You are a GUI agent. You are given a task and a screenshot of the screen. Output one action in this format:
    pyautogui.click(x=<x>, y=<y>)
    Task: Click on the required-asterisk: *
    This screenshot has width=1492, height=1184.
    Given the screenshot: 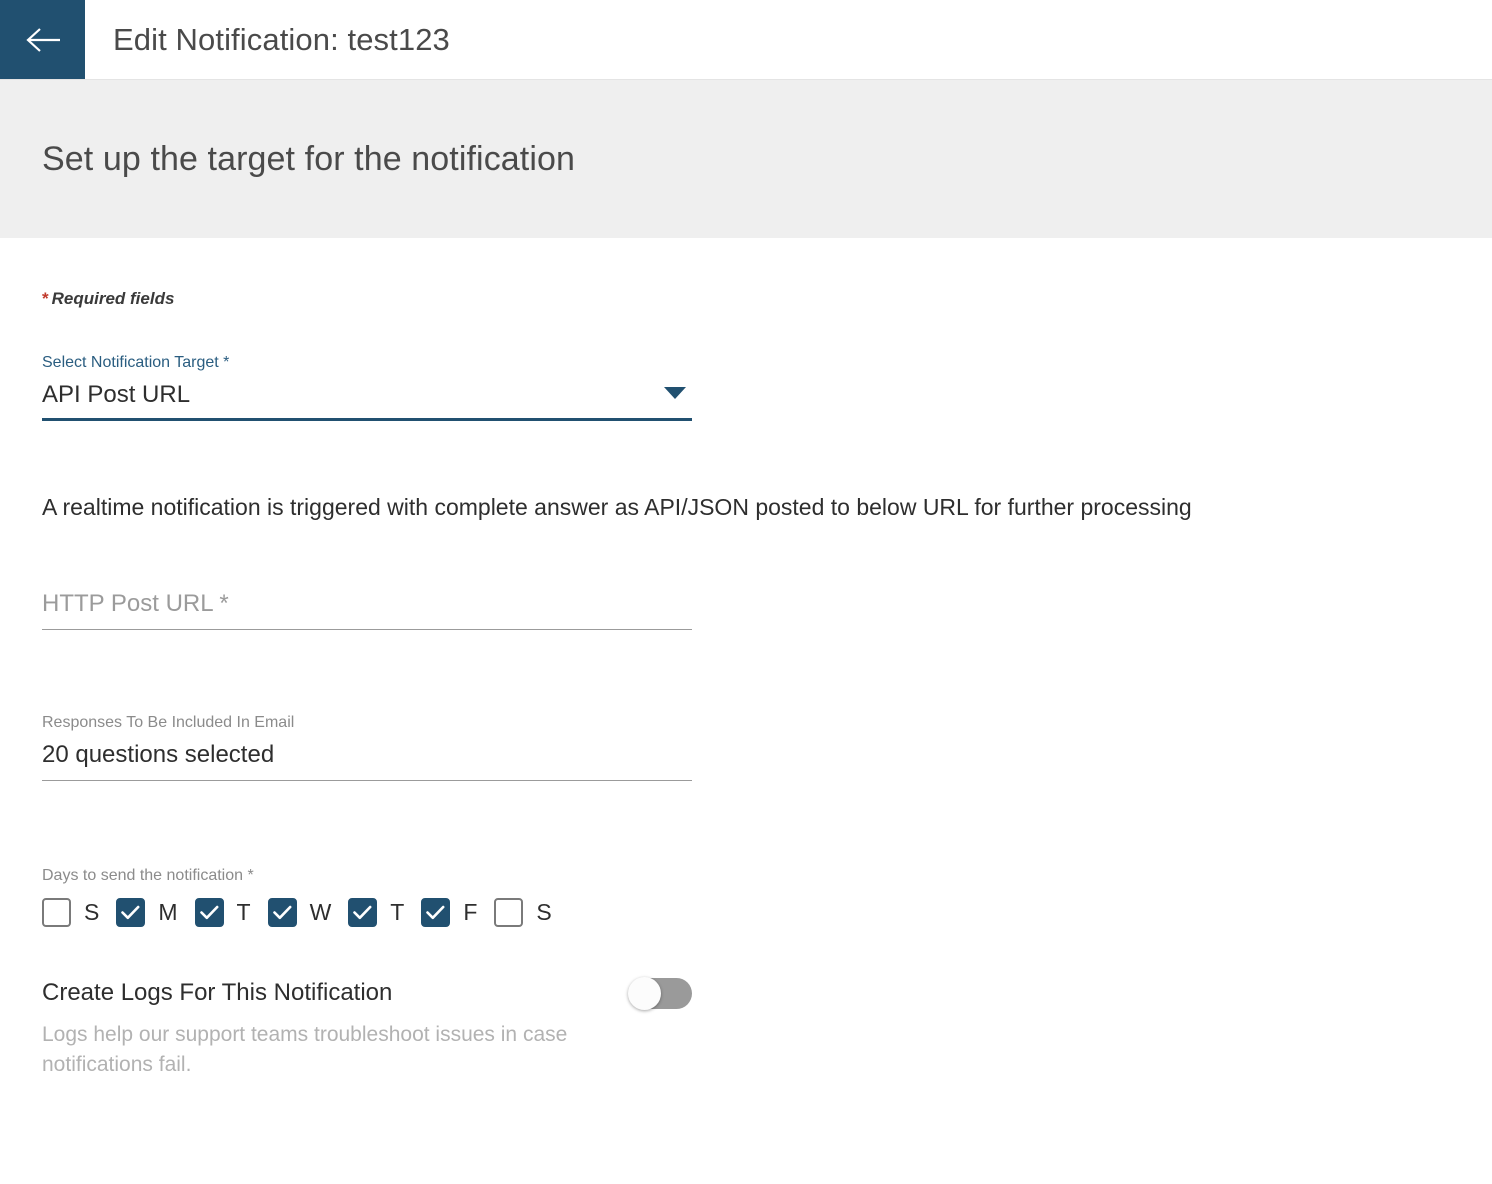 What is the action you would take?
    pyautogui.click(x=45, y=298)
    